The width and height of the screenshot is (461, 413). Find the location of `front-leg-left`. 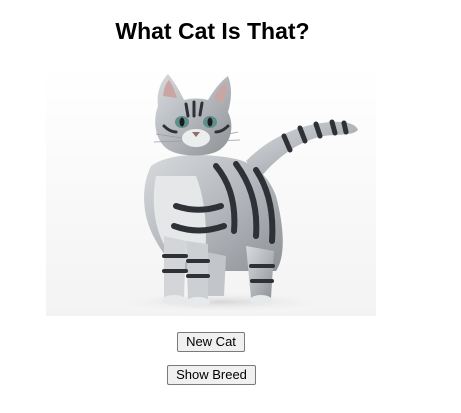

front-leg-left is located at coordinates (175, 267).